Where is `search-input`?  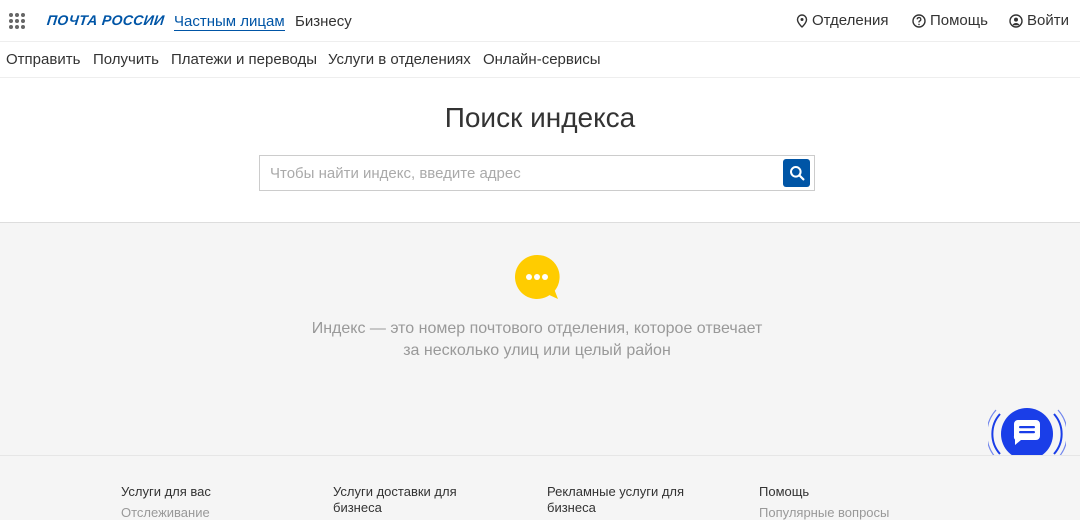
search-input is located at coordinates (525, 173).